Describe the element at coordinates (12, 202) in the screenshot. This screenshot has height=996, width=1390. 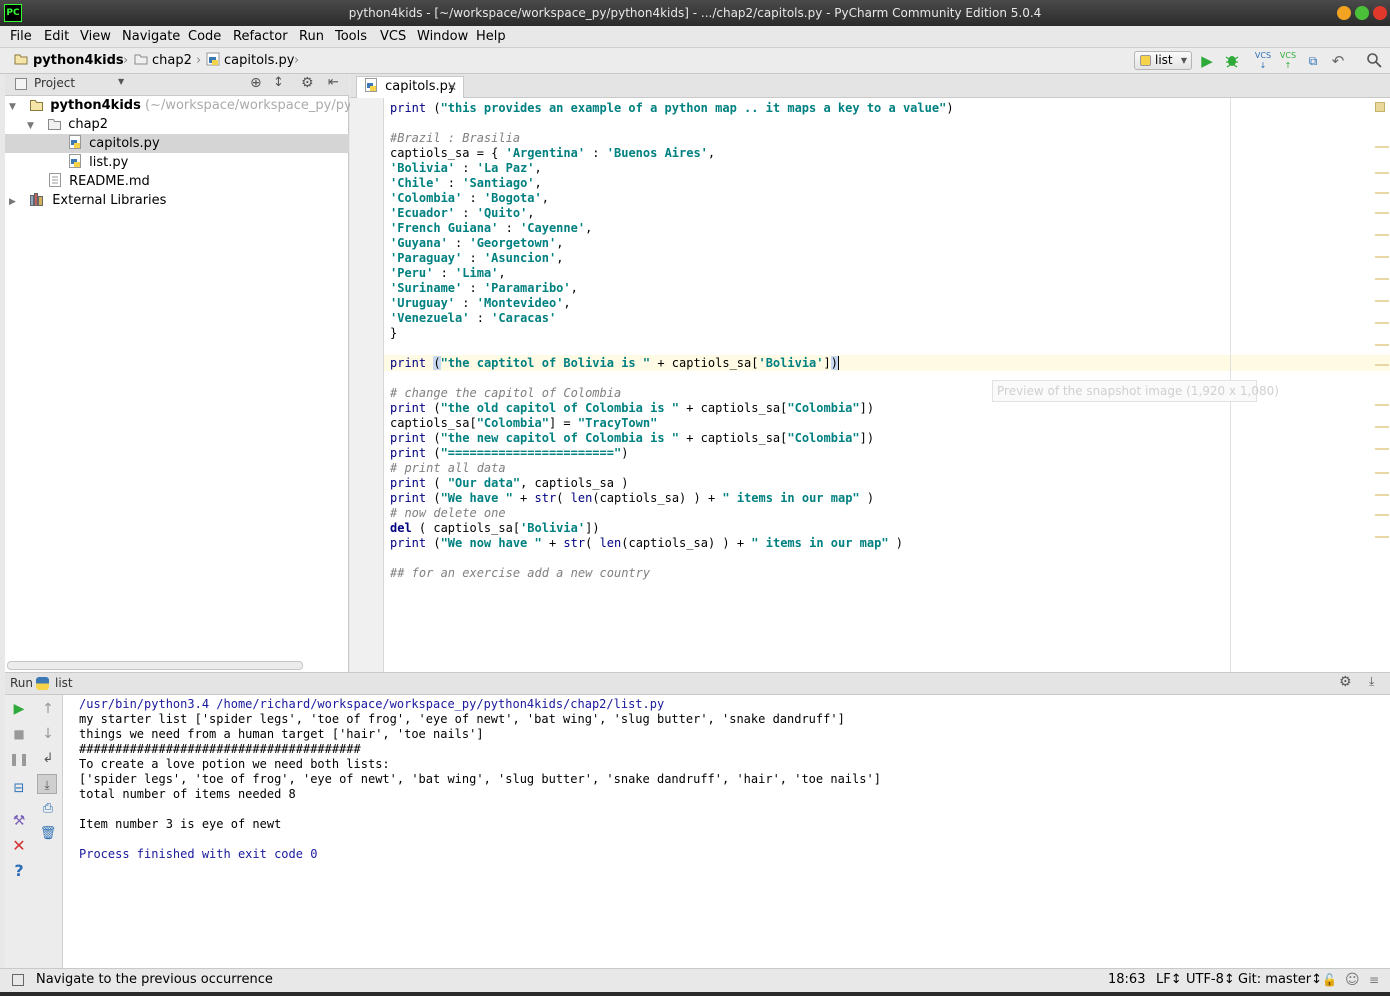
I see `collapse-arrow-icon: ▶` at that location.